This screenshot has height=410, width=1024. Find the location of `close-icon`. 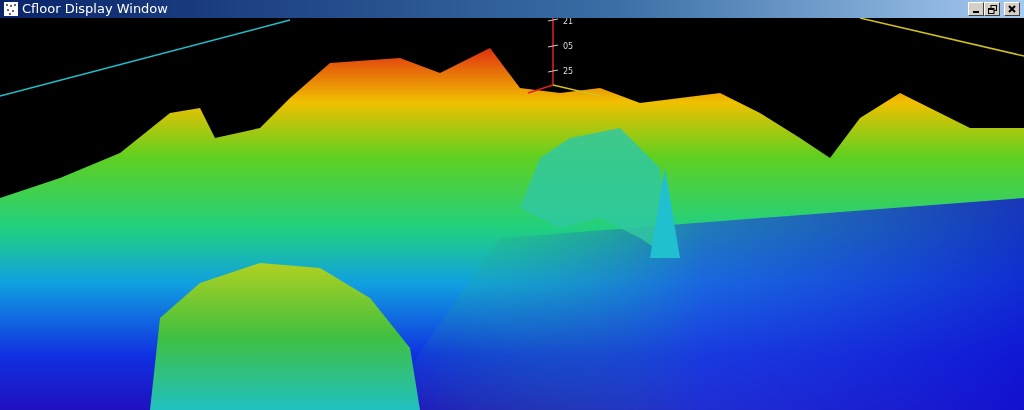

close-icon is located at coordinates (1012, 9).